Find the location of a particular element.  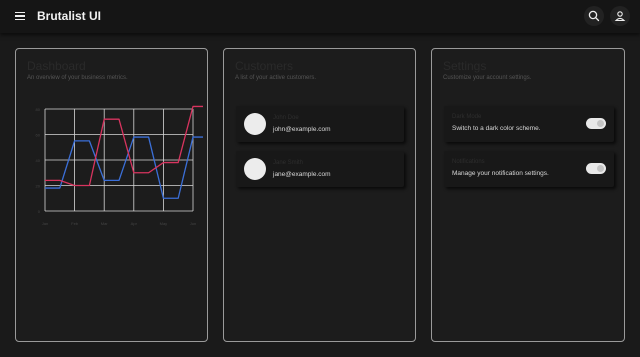

customer-name: John Doe is located at coordinates (286, 118).